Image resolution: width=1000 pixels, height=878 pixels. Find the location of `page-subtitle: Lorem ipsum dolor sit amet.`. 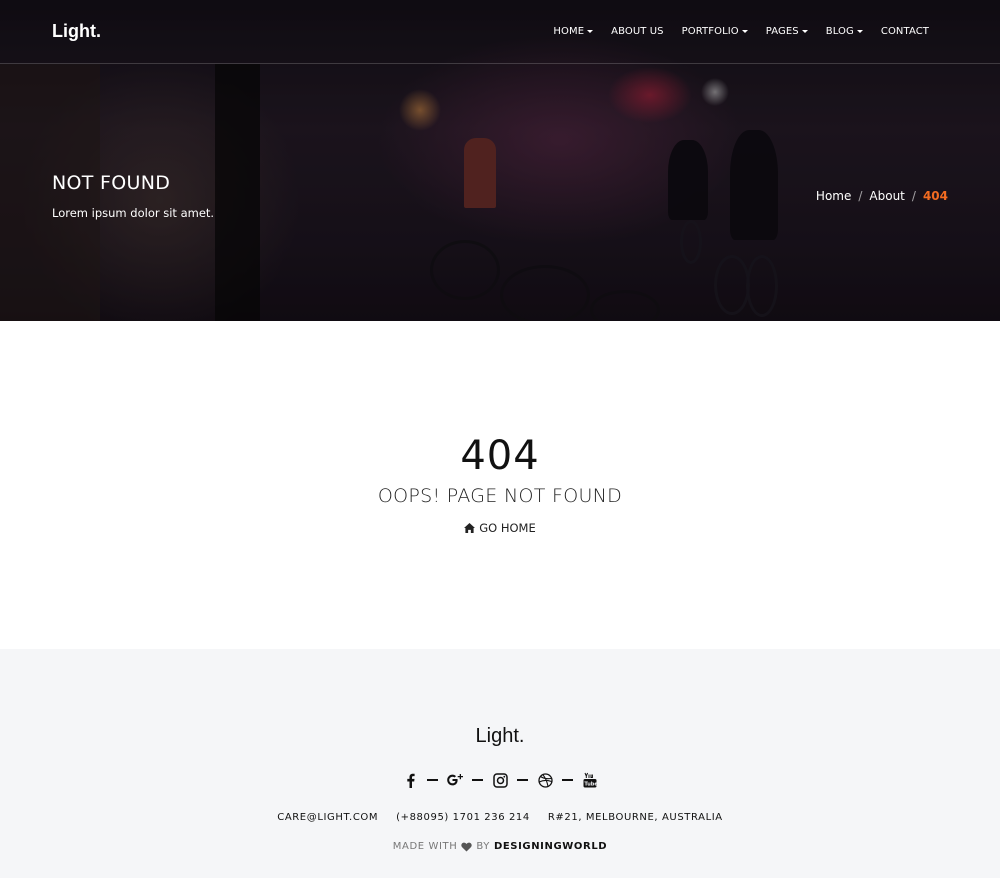

page-subtitle: Lorem ipsum dolor sit amet. is located at coordinates (133, 213).